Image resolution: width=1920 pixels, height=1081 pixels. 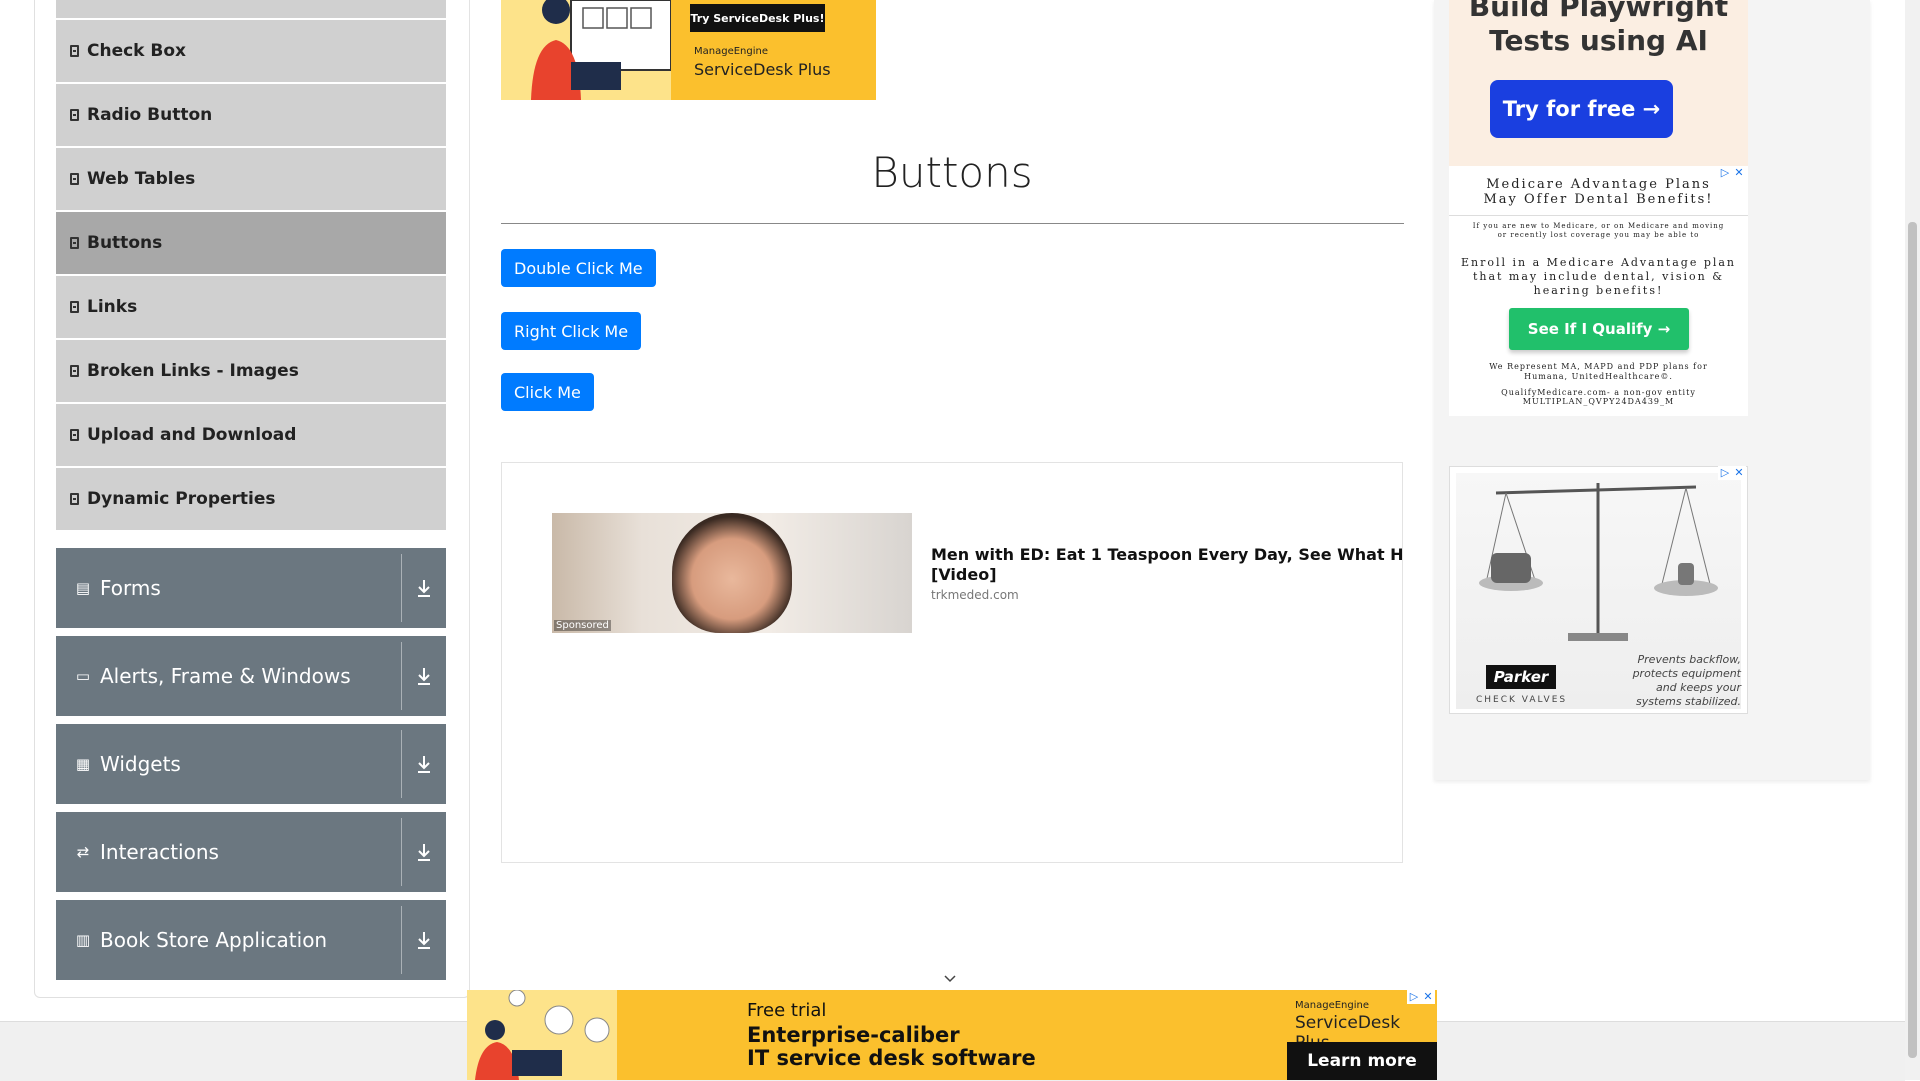 I want to click on interaction-icon: ⇄, so click(x=83, y=852).